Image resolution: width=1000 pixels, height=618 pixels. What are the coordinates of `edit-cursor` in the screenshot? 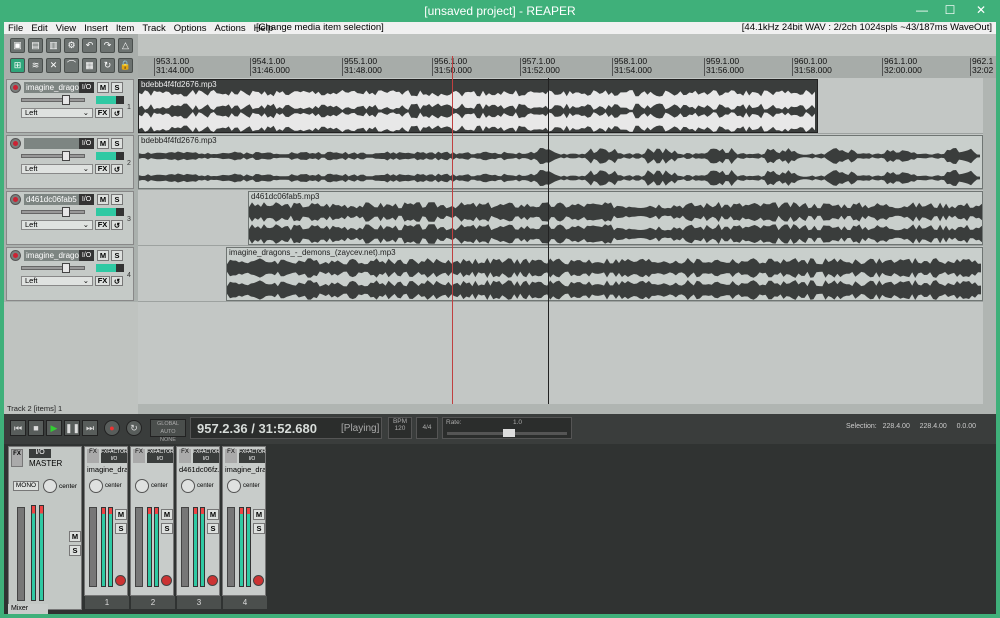 It's located at (452, 230).